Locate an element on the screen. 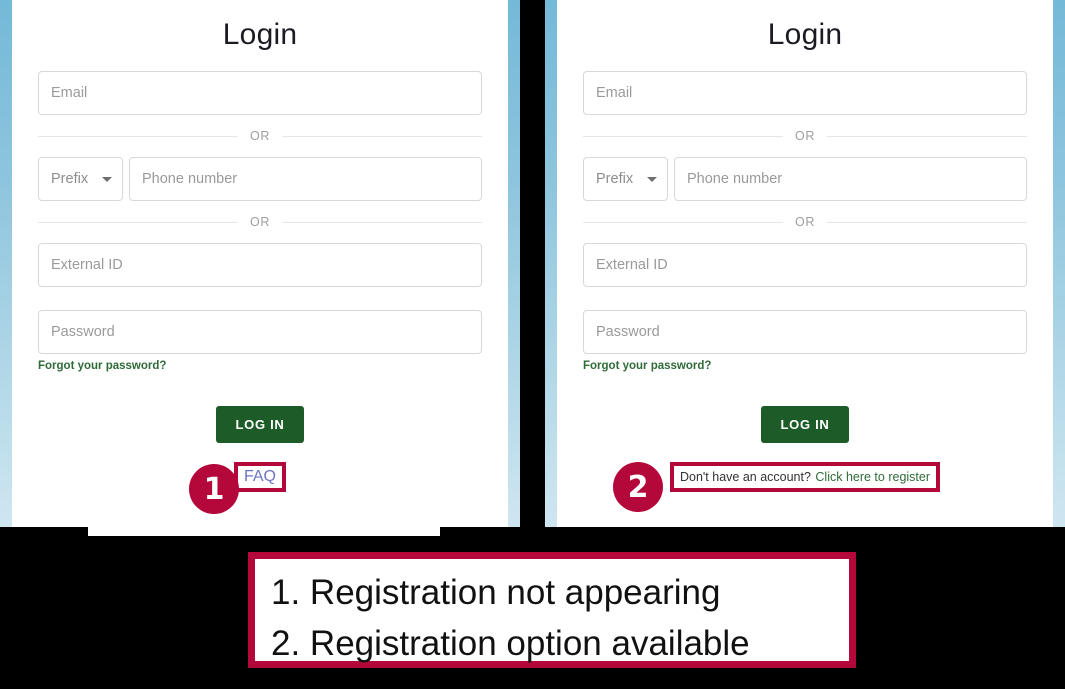 The width and height of the screenshot is (1065, 689). annotation-highlight-box-faq: FAQ is located at coordinates (259, 477).